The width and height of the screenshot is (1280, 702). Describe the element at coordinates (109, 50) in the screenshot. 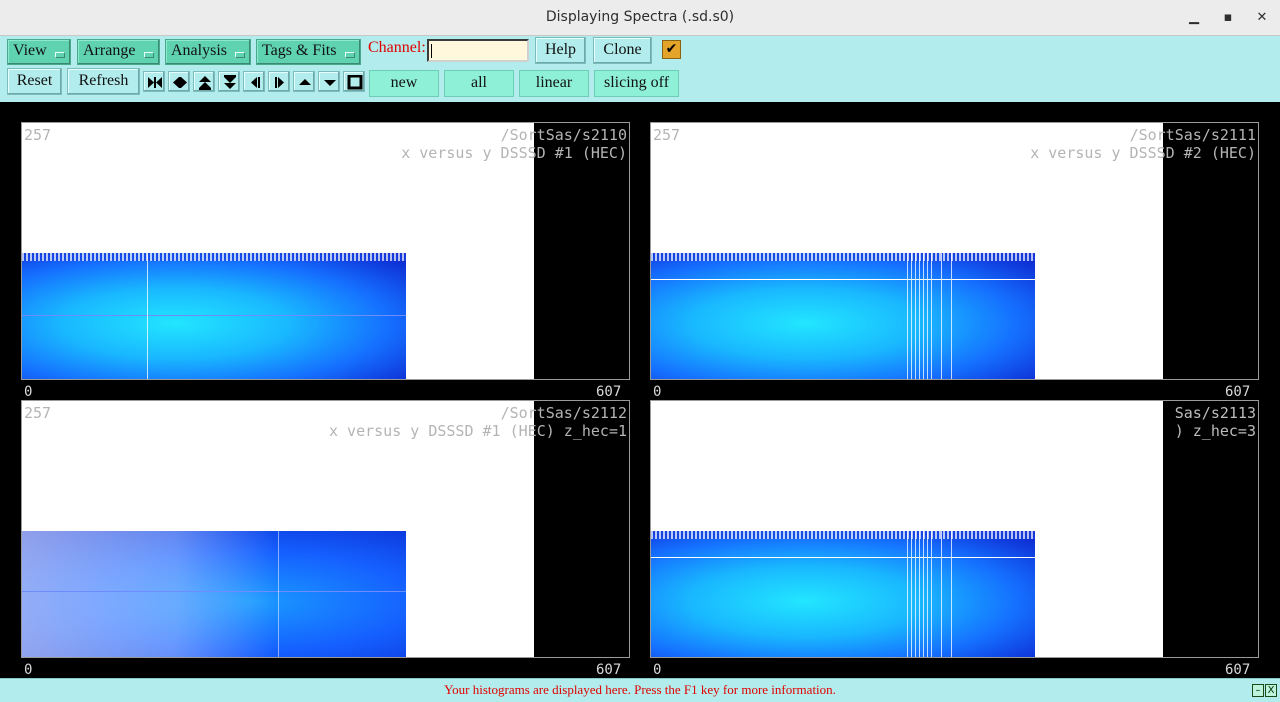

I see `arrange-menu-label: Arrange` at that location.